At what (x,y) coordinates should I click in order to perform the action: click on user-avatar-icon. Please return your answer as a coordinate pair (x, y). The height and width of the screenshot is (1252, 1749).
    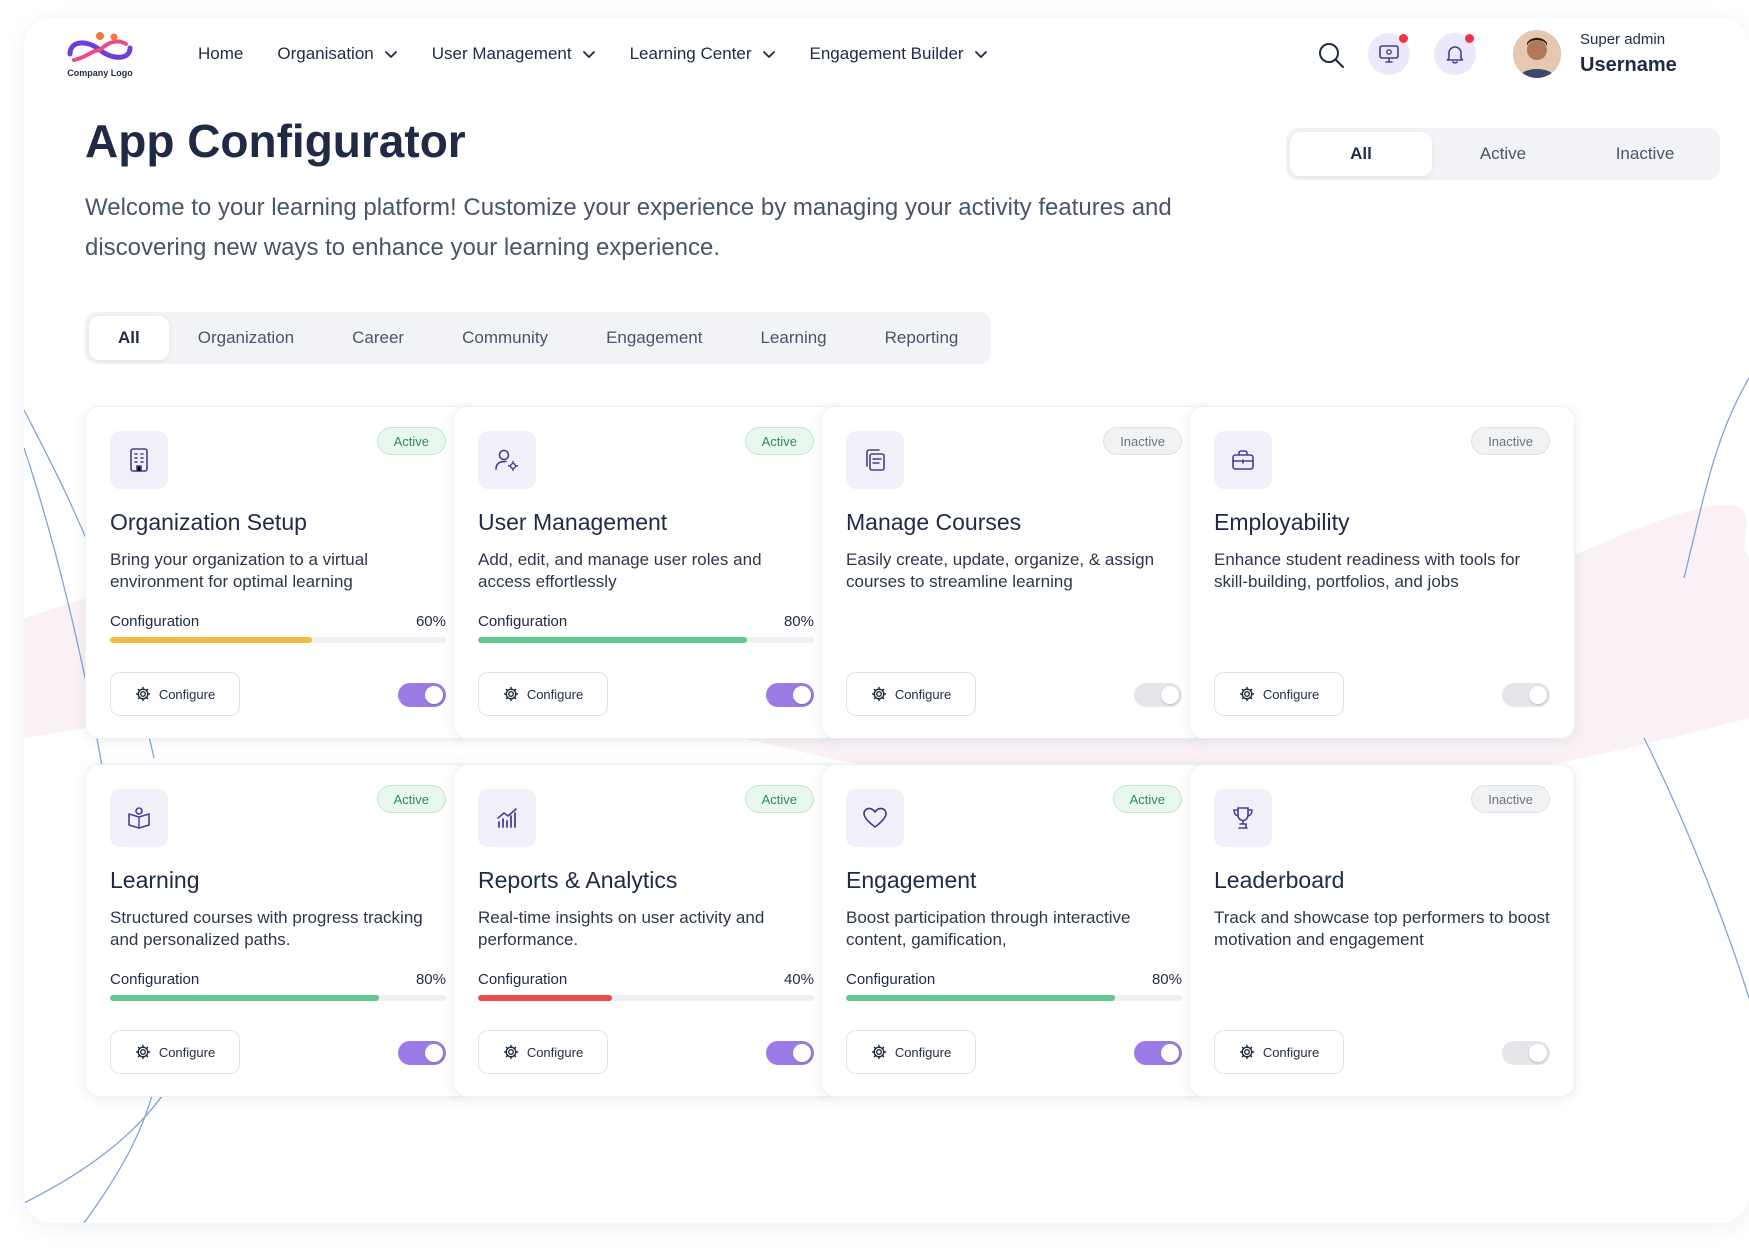
    Looking at the image, I should click on (1537, 54).